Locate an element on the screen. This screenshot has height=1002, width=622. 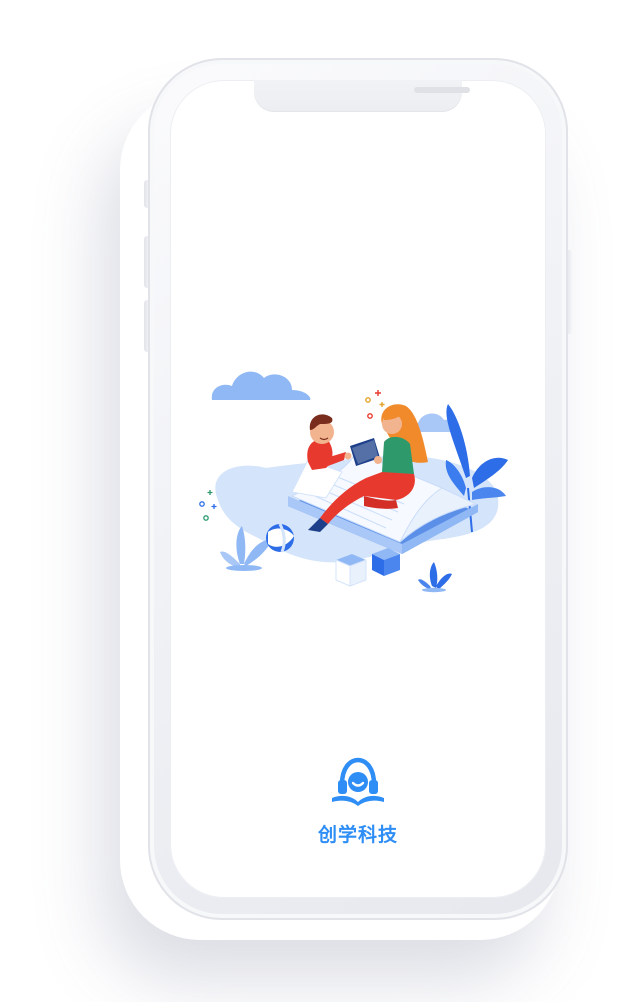
sparkles-left is located at coordinates (208, 505).